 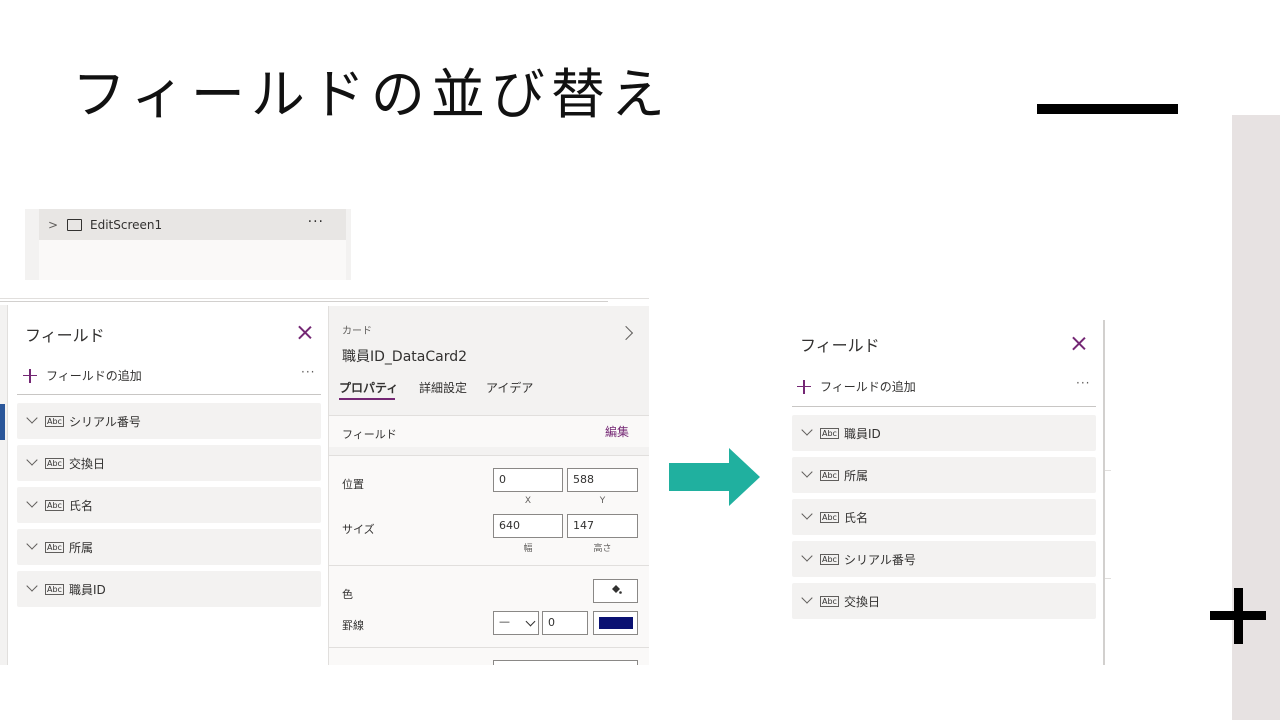 I want to click on border-label: 罫線, so click(x=353, y=625).